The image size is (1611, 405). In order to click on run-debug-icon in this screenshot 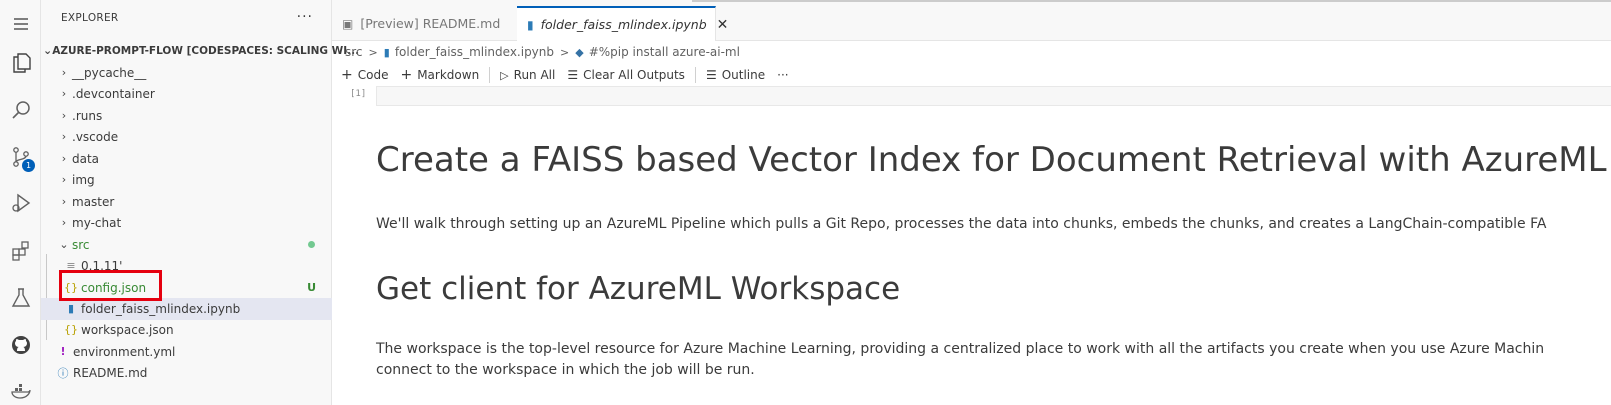, I will do `click(20, 203)`.